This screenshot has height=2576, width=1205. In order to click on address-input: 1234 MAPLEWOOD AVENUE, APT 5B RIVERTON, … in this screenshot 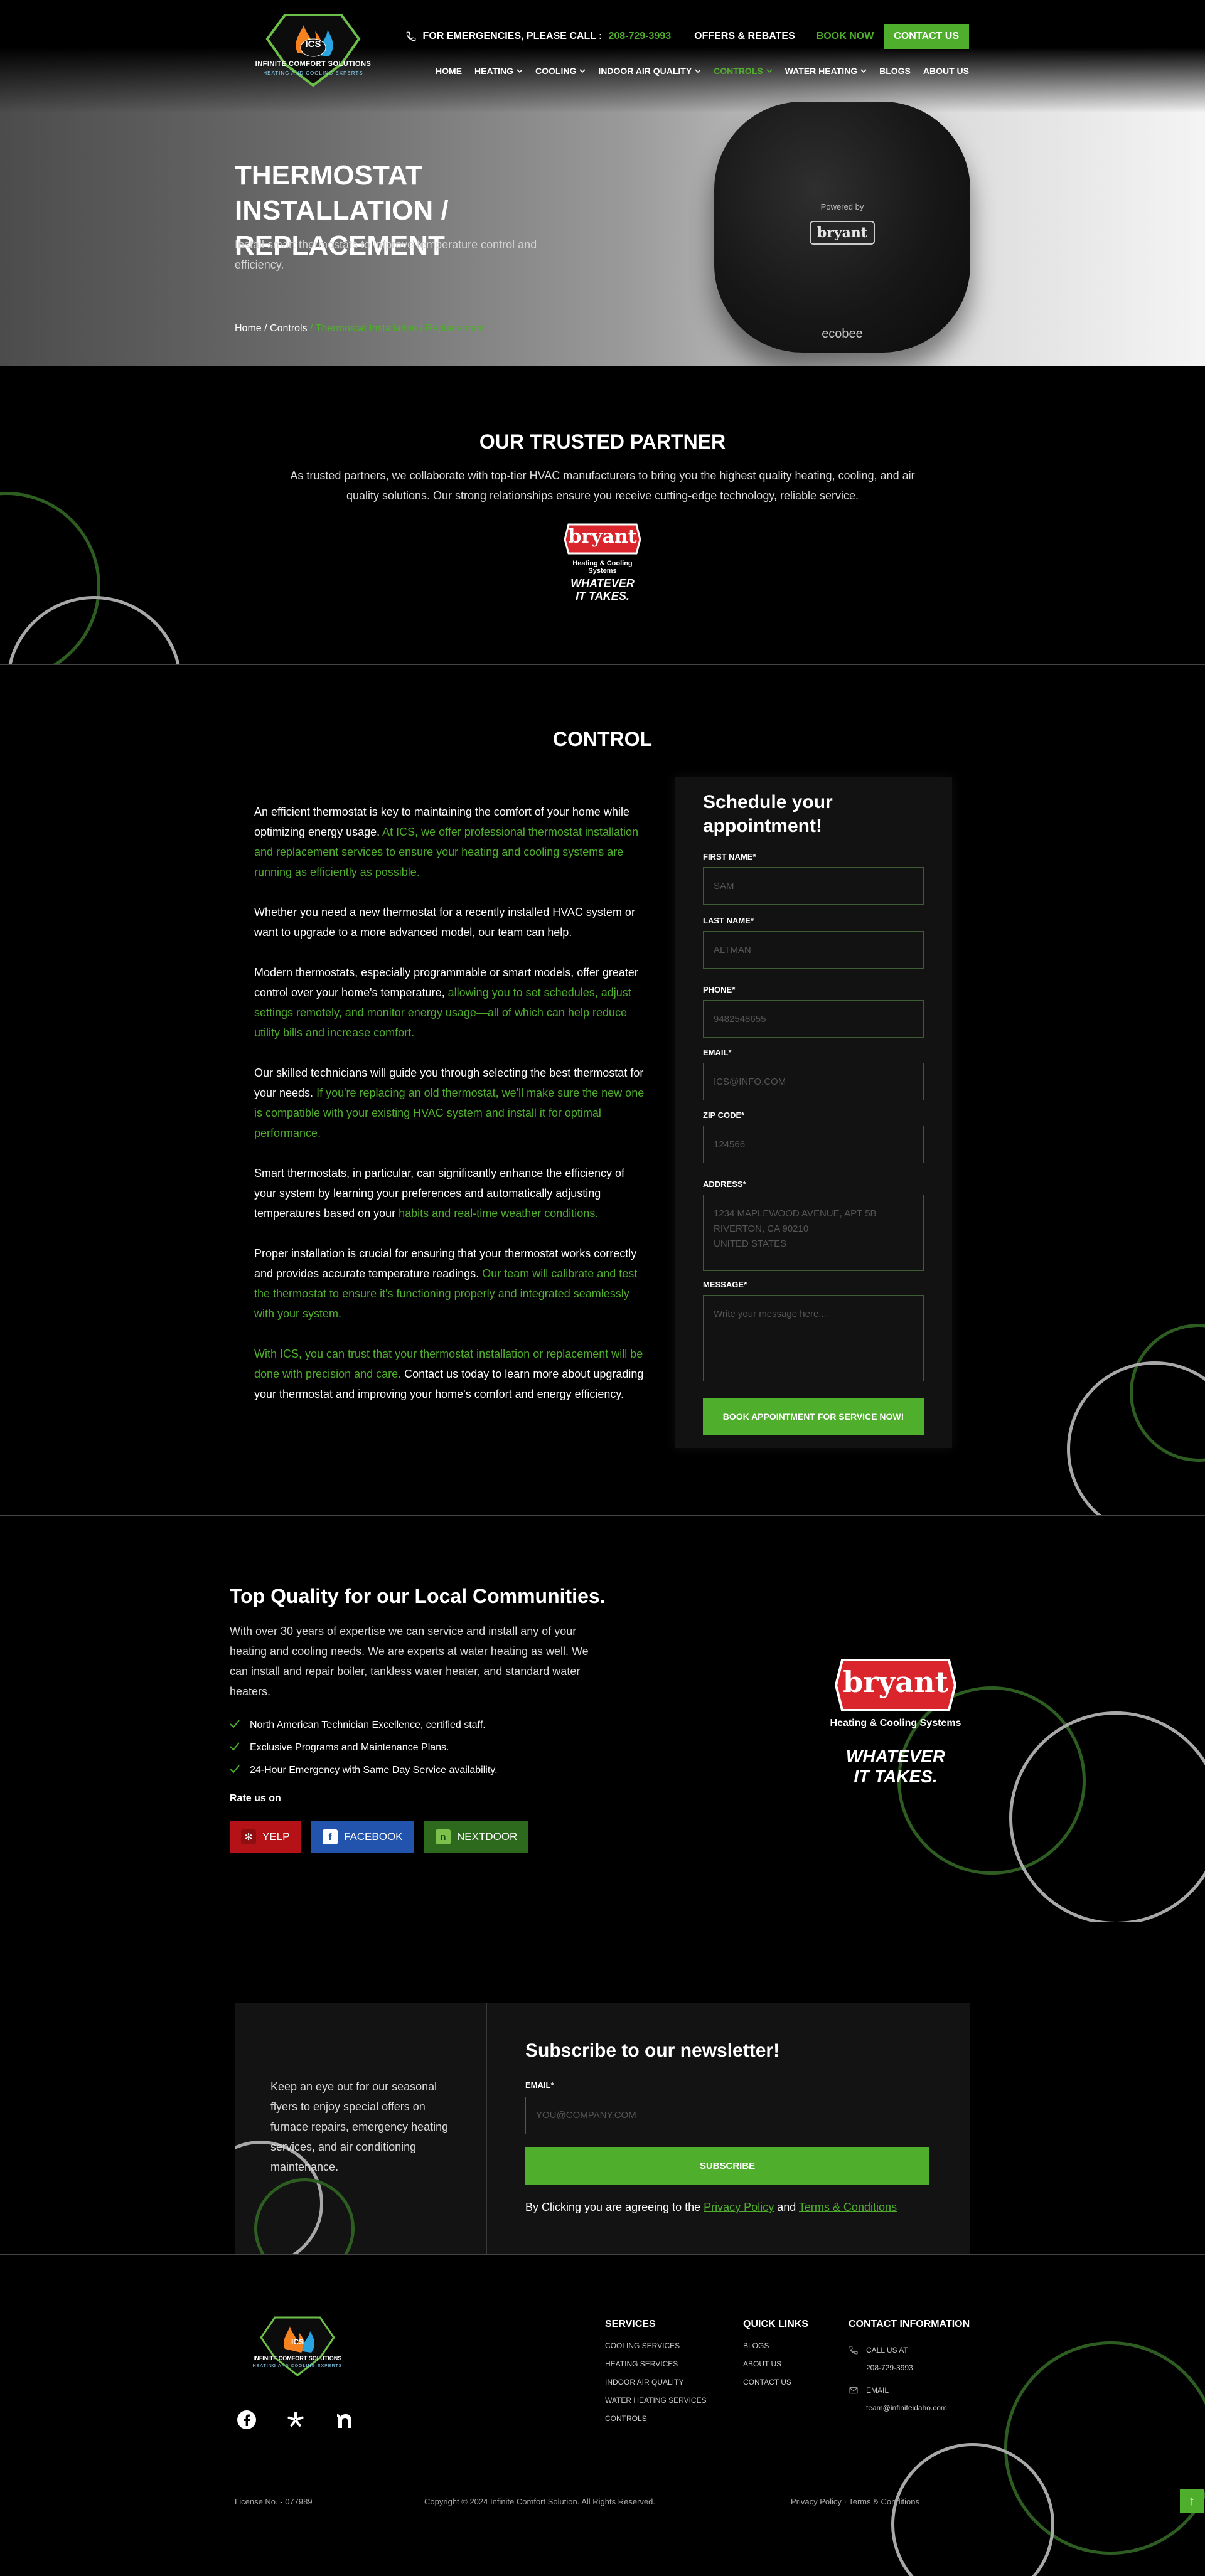, I will do `click(813, 1233)`.